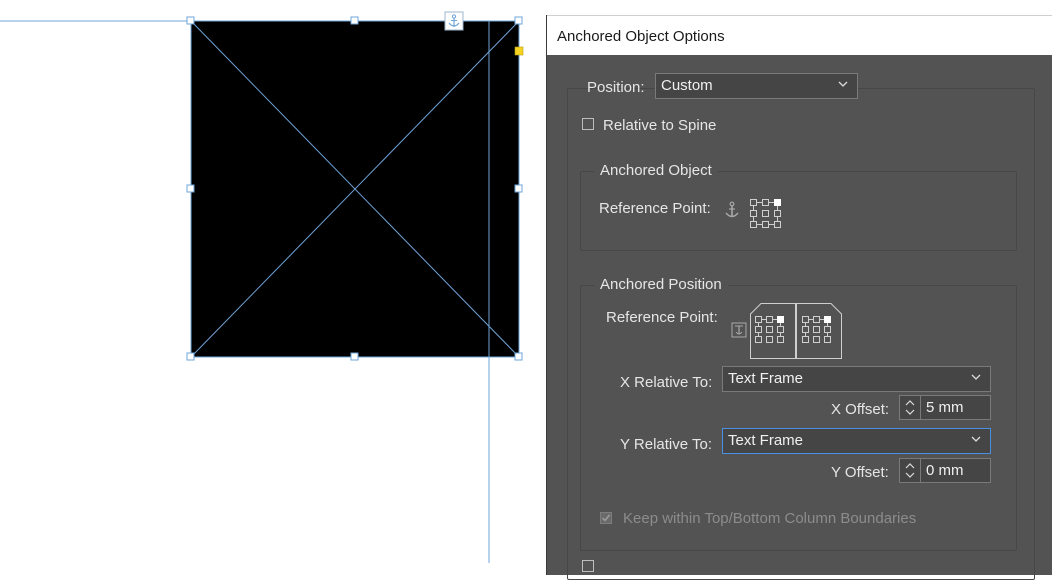 The image size is (1052, 580). Describe the element at coordinates (856, 441) in the screenshot. I see `y-relative-to-dropdown: Text Frame` at that location.